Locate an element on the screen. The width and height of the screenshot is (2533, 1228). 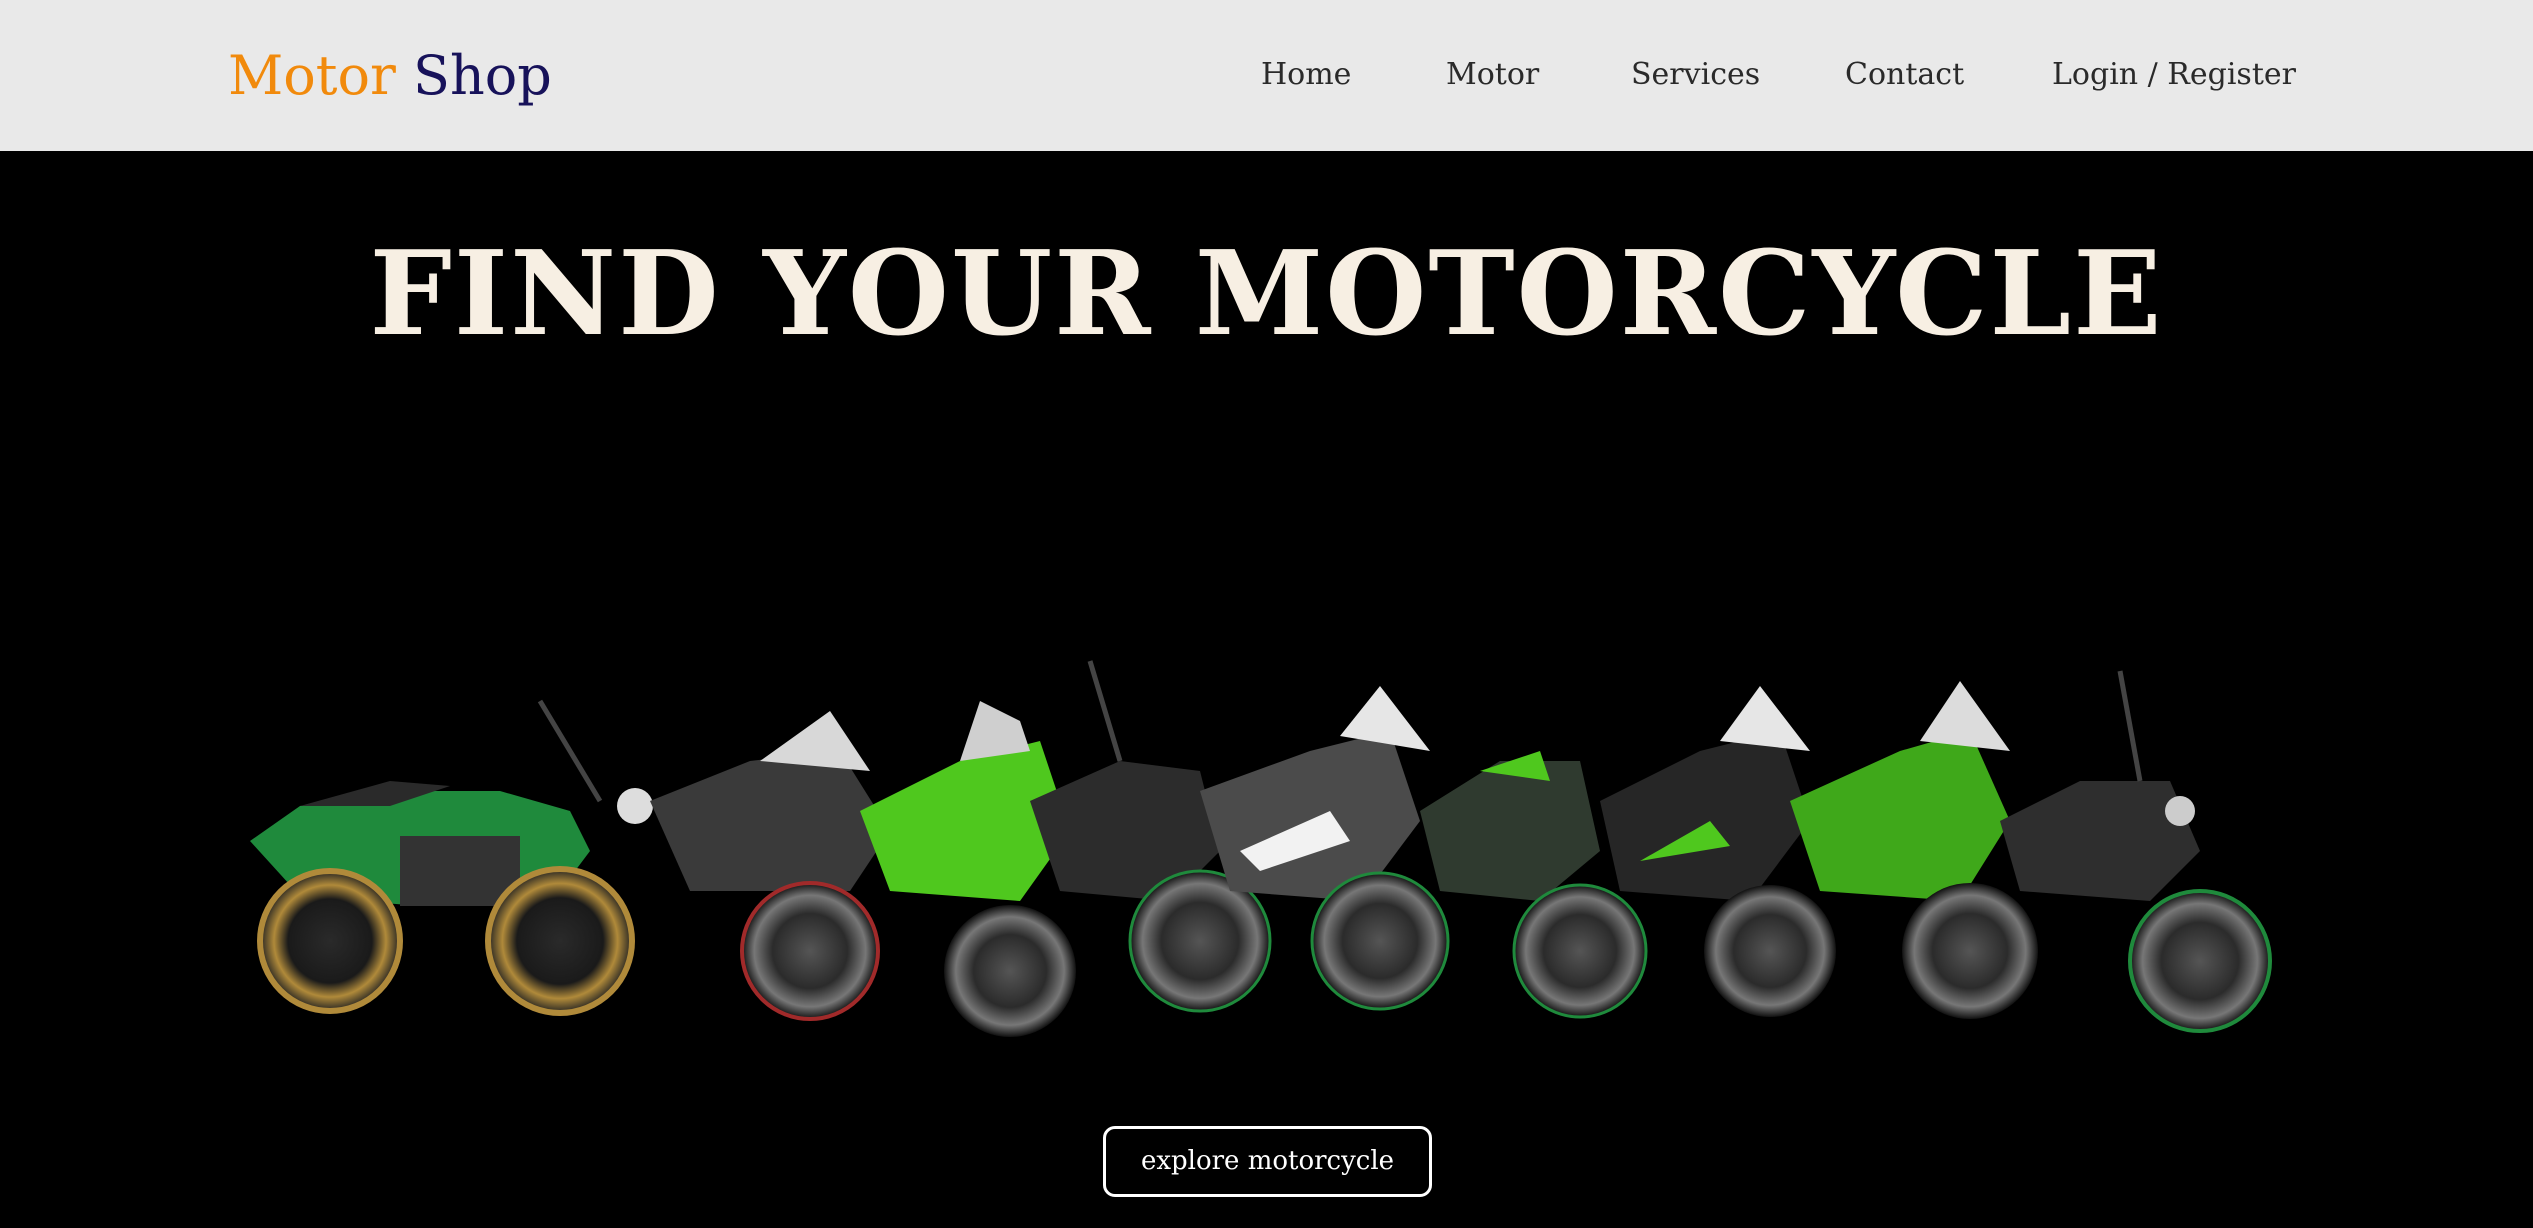
nav-login-register-link: Login / Register is located at coordinates (2174, 75).